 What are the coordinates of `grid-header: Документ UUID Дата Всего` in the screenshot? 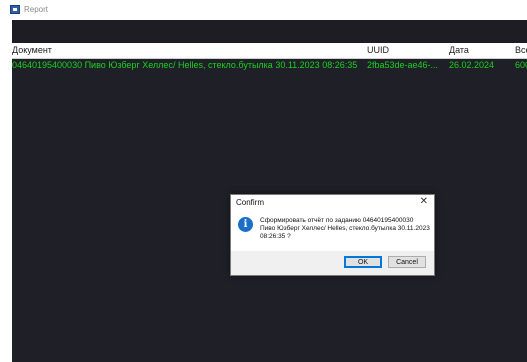 It's located at (269, 51).